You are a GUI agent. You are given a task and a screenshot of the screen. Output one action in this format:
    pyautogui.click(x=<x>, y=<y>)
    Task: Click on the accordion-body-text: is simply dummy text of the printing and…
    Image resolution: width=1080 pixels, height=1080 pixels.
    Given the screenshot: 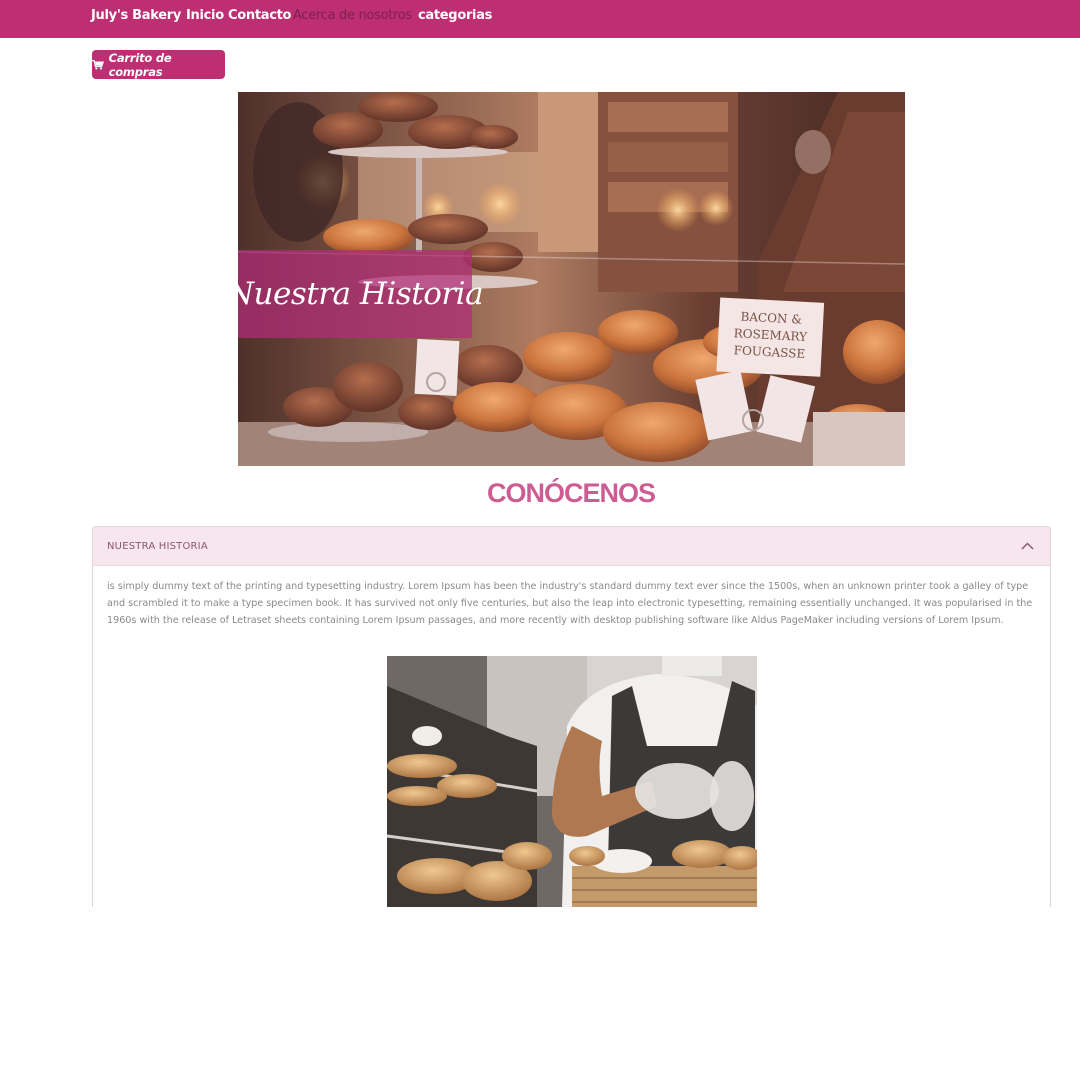 What is the action you would take?
    pyautogui.click(x=570, y=604)
    